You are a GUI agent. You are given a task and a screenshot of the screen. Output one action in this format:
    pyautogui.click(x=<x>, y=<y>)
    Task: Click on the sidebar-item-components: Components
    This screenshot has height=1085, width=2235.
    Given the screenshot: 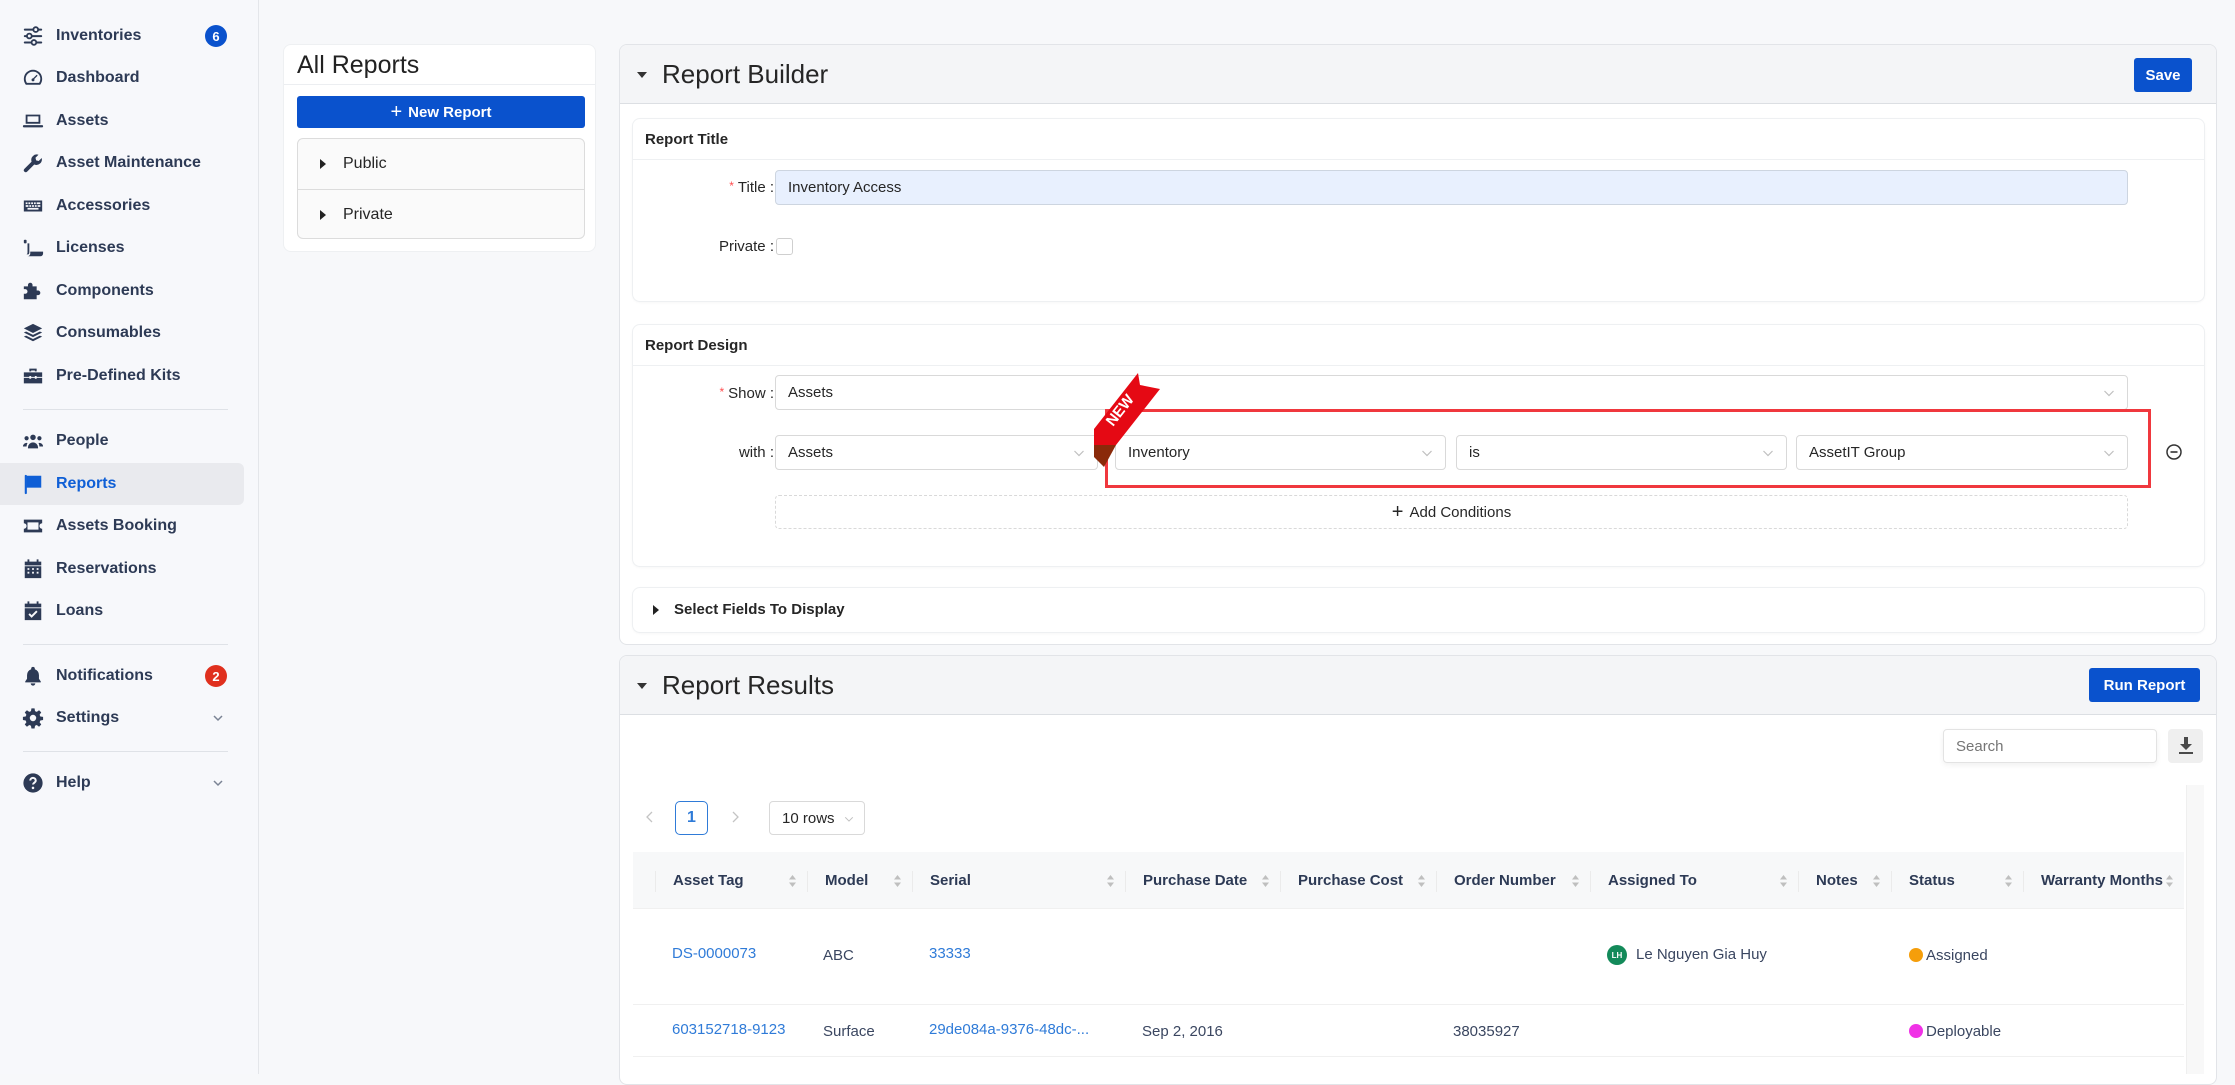 What is the action you would take?
    pyautogui.click(x=122, y=291)
    